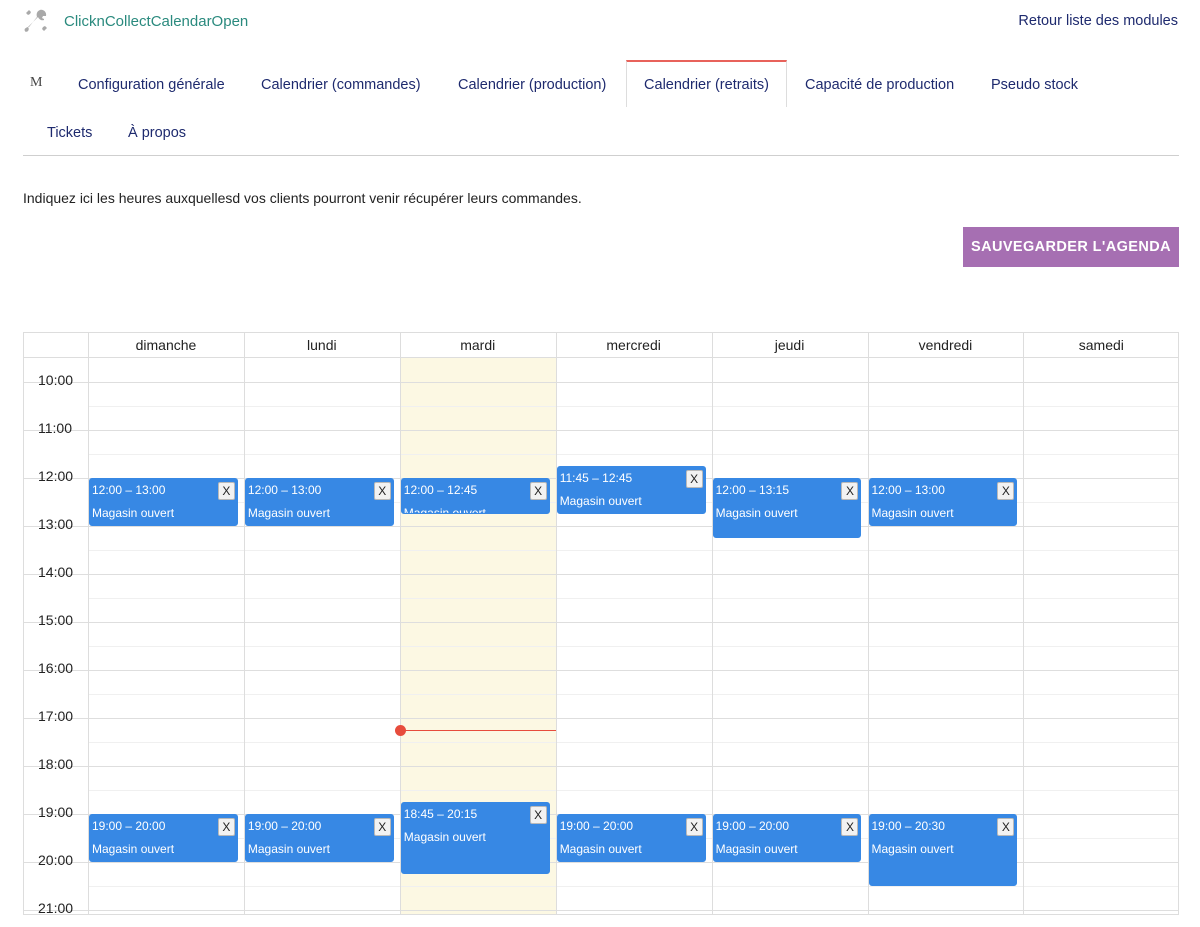 Image resolution: width=1200 pixels, height=927 pixels. I want to click on day-column-divider, so click(1023, 623).